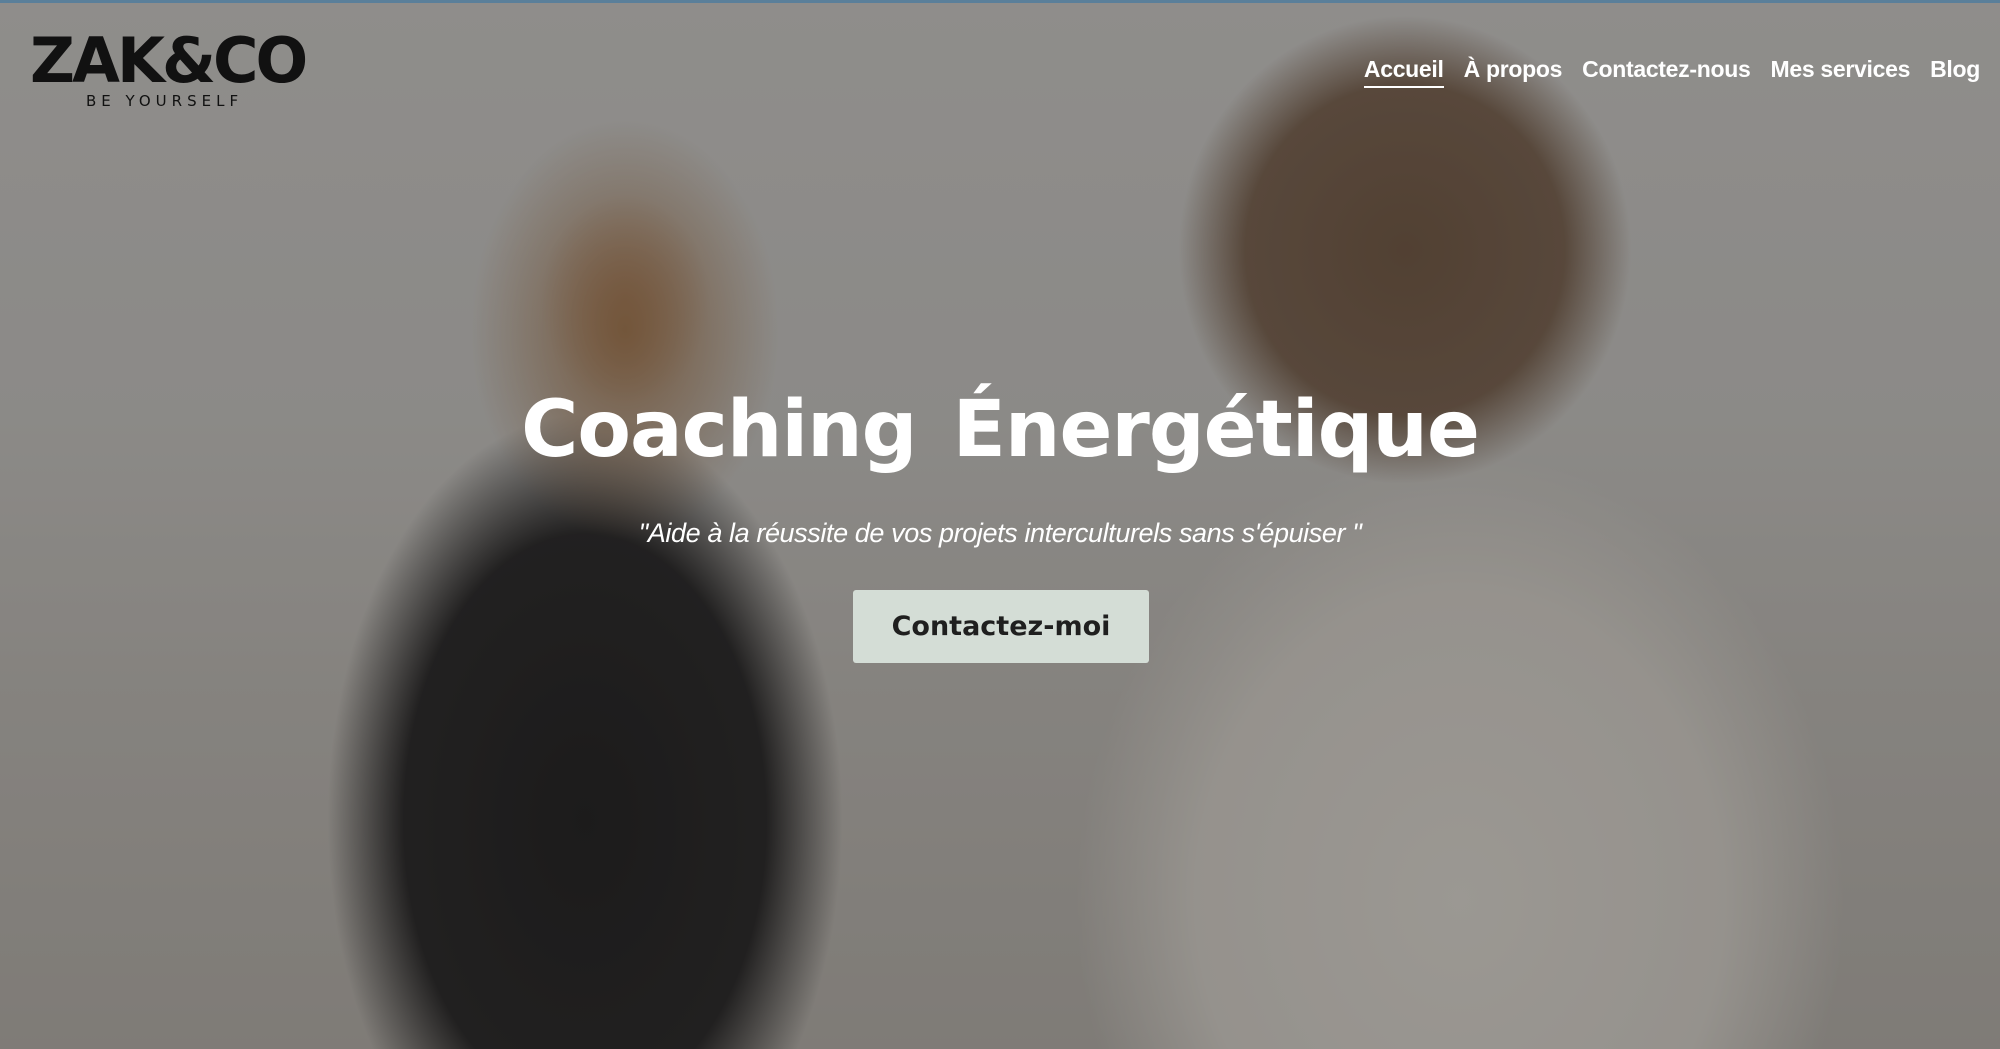 The height and width of the screenshot is (1049, 2000). Describe the element at coordinates (1001, 626) in the screenshot. I see `contact-me-button: Contactez-moi` at that location.